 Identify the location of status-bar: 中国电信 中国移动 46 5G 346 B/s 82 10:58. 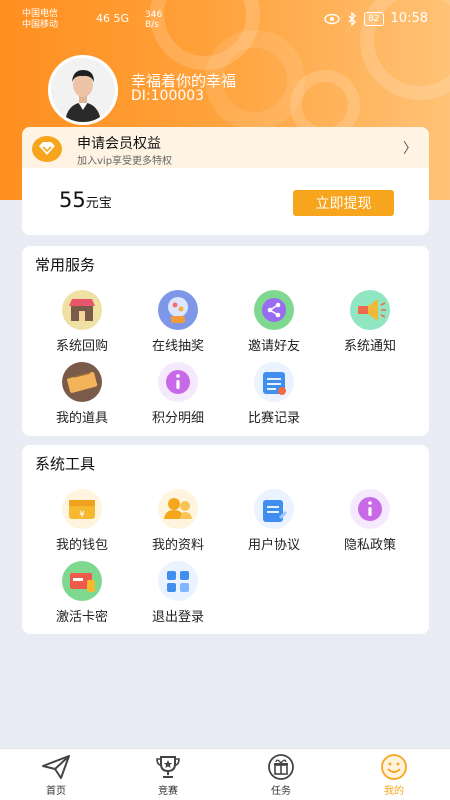
(225, 20).